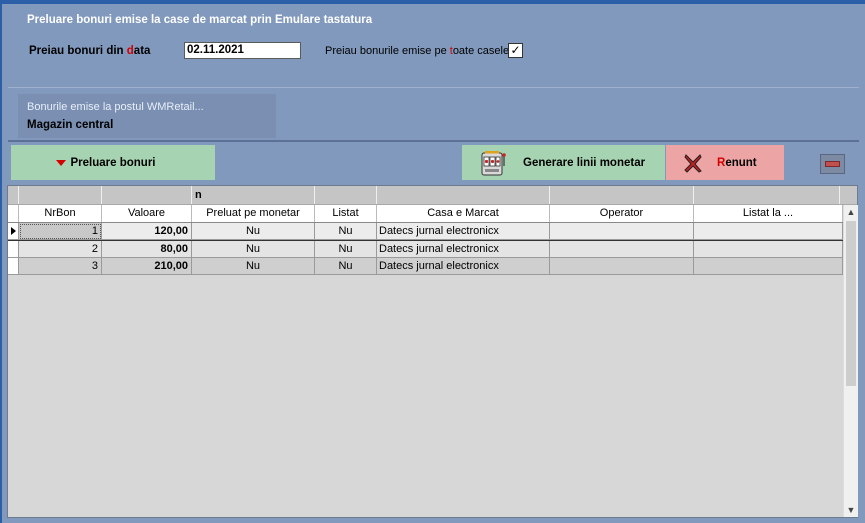  Describe the element at coordinates (147, 213) in the screenshot. I see `header-valoare: Valoare` at that location.